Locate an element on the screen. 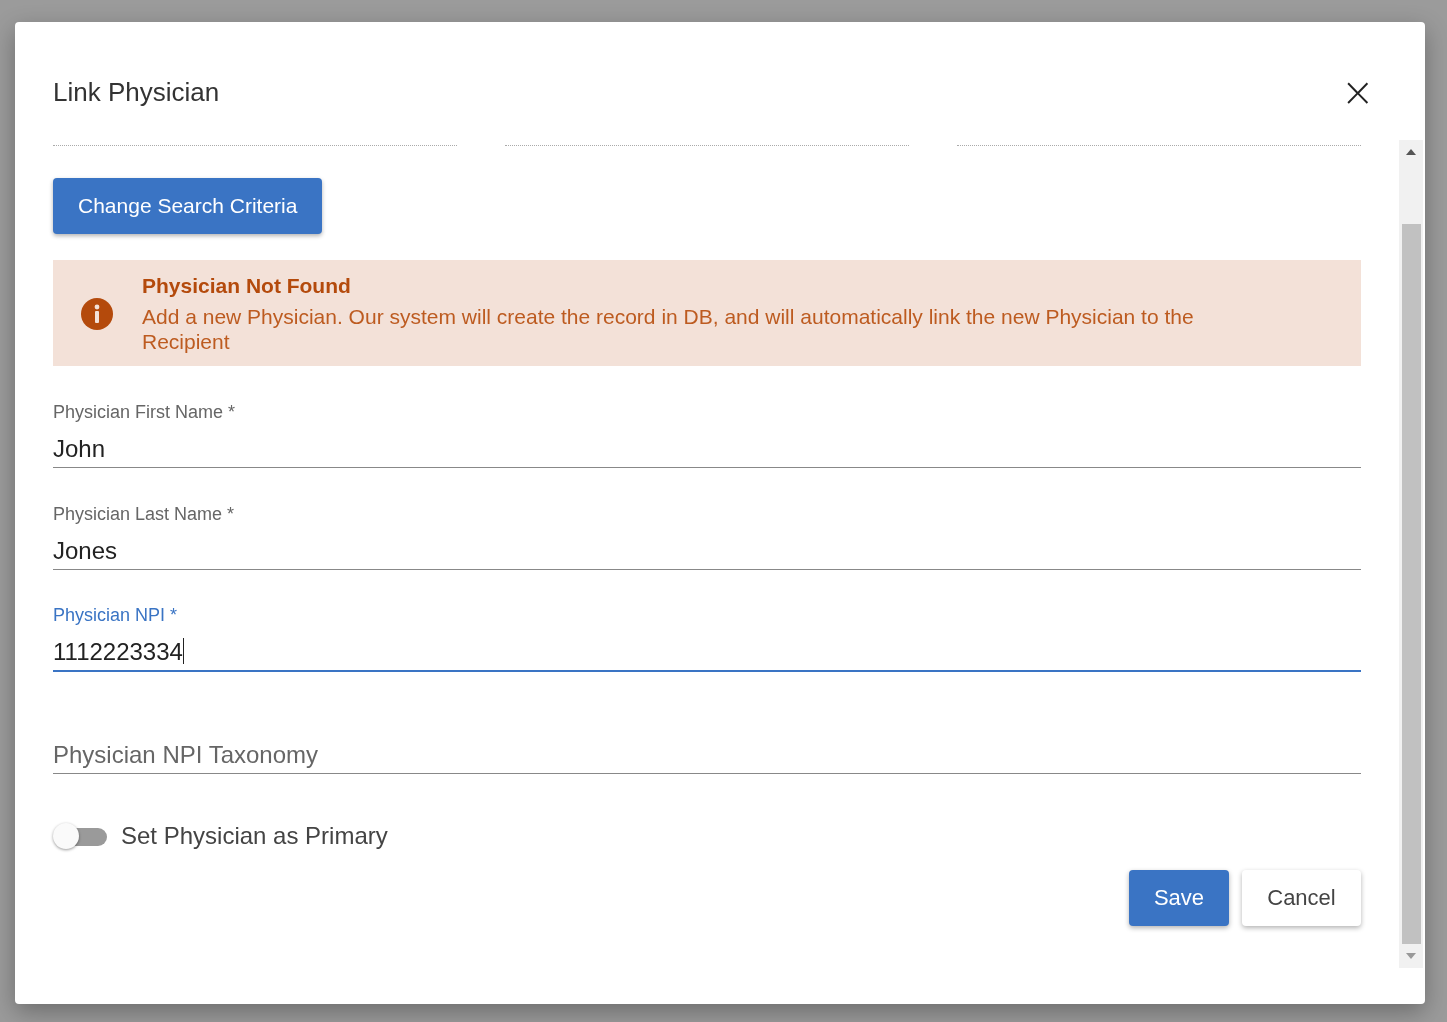  alert-title: Physician Not Found is located at coordinates (247, 286).